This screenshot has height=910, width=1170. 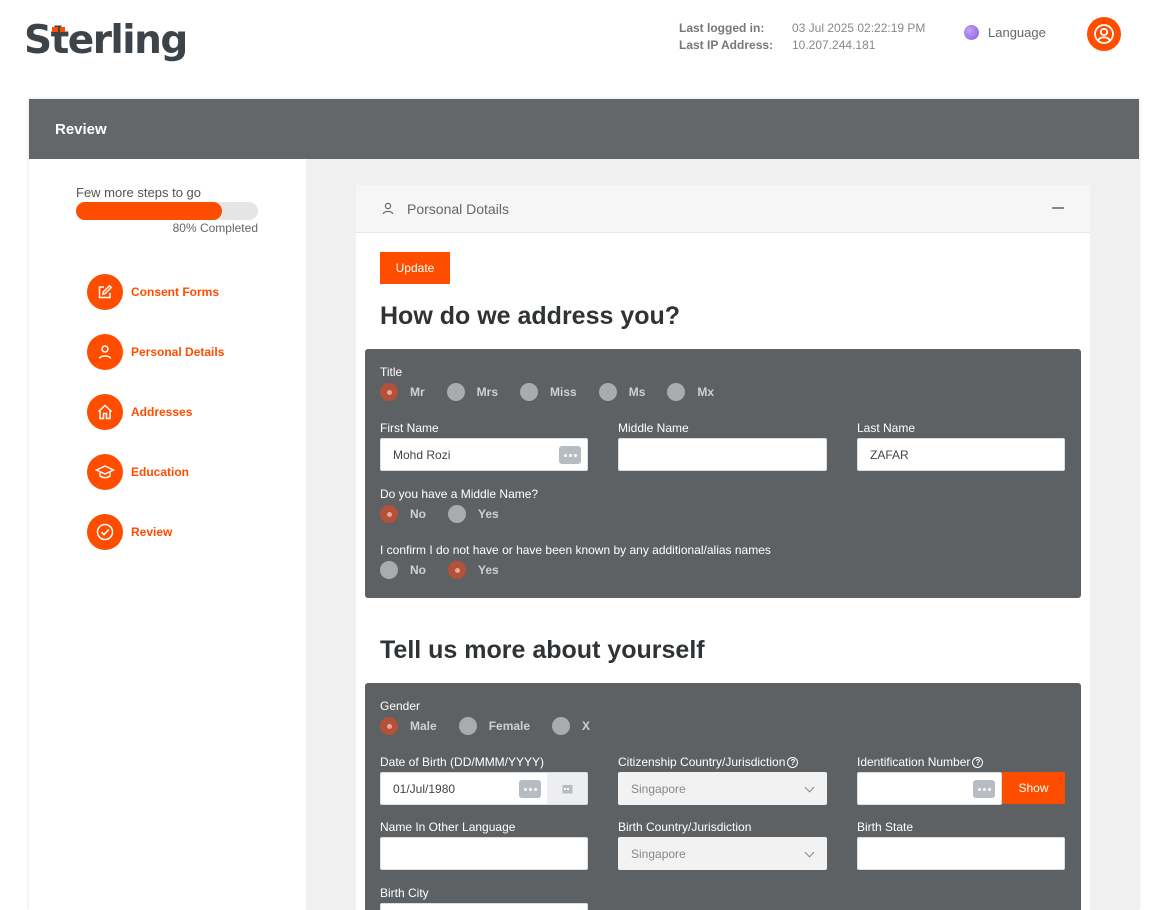 What do you see at coordinates (409, 428) in the screenshot?
I see `first-name-label: First Name` at bounding box center [409, 428].